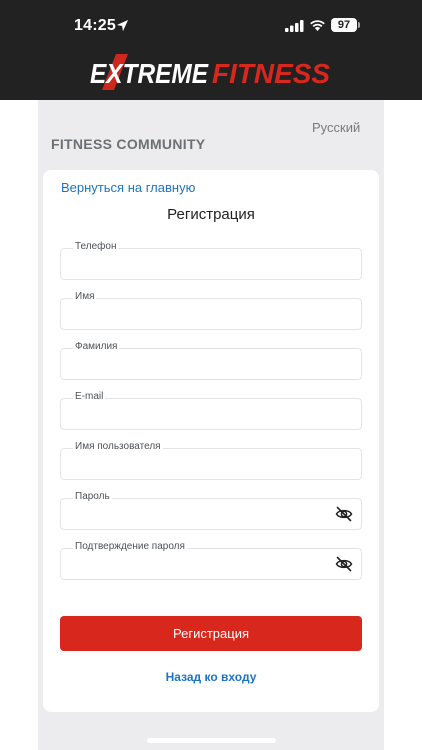  What do you see at coordinates (211, 677) in the screenshot?
I see `back-to-login-link: Назад ко входу` at bounding box center [211, 677].